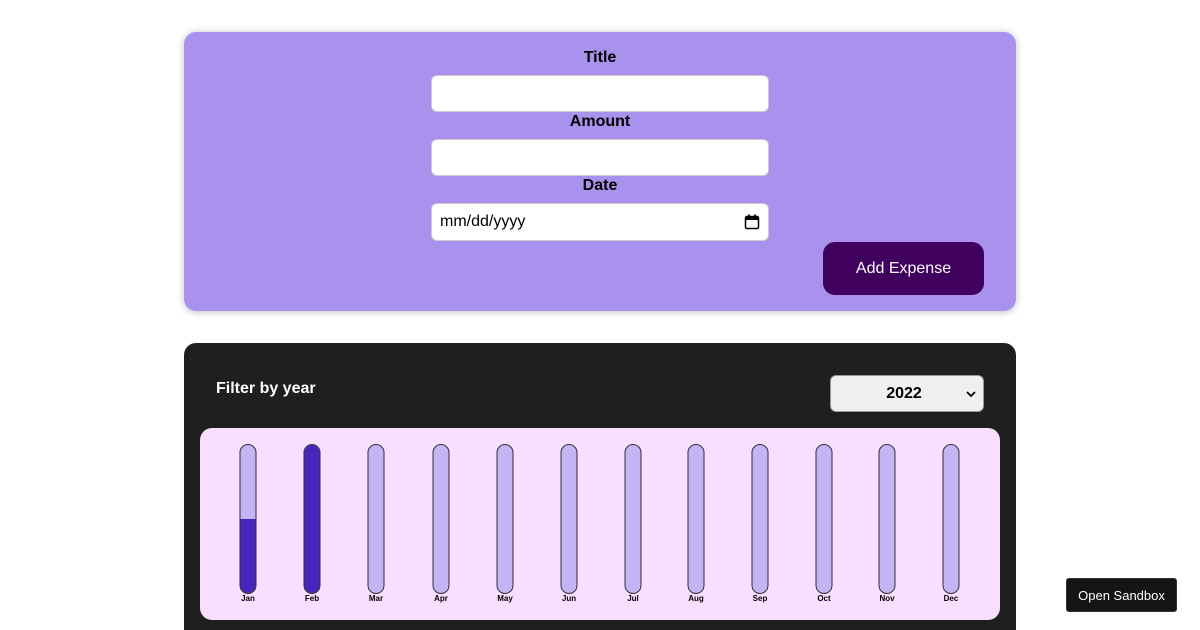 The image size is (1200, 630). I want to click on amount-input, so click(600, 157).